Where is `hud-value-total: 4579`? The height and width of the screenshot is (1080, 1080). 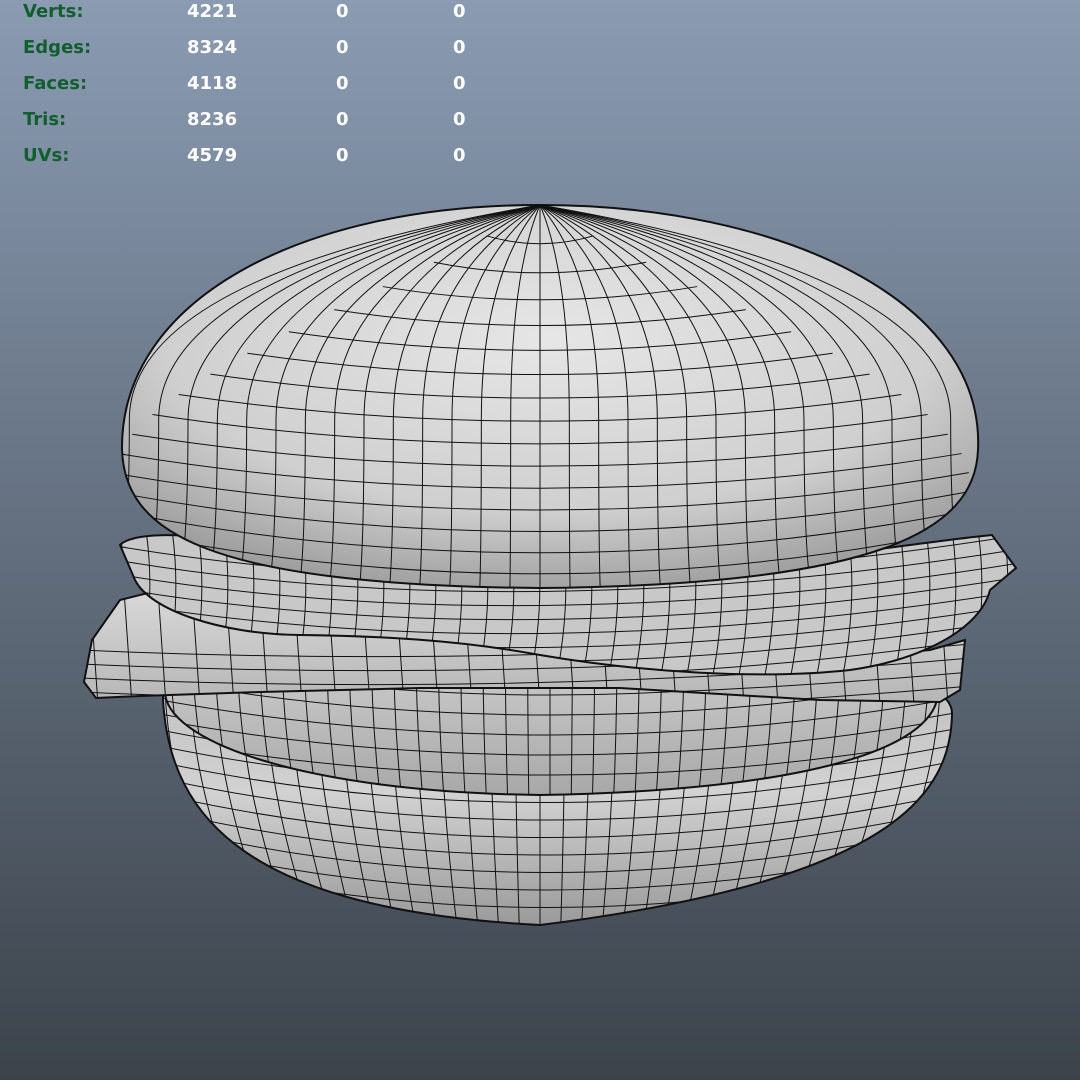
hud-value-total: 4579 is located at coordinates (212, 155).